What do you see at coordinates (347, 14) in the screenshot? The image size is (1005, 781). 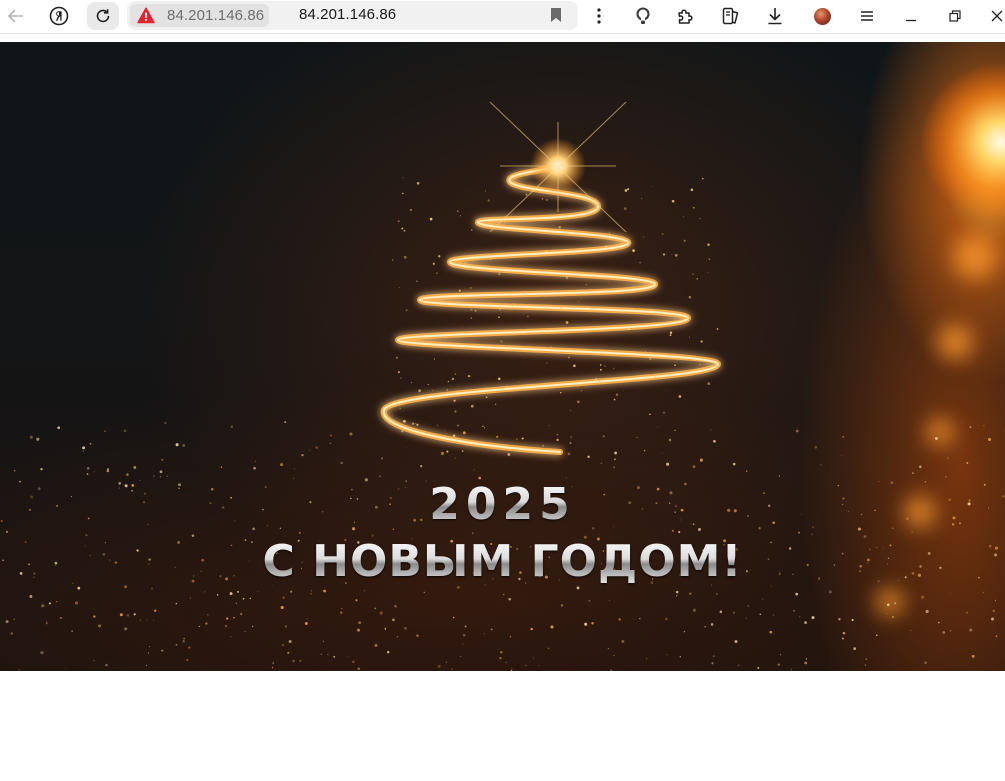 I see `url-text: 84.201.146.86` at bounding box center [347, 14].